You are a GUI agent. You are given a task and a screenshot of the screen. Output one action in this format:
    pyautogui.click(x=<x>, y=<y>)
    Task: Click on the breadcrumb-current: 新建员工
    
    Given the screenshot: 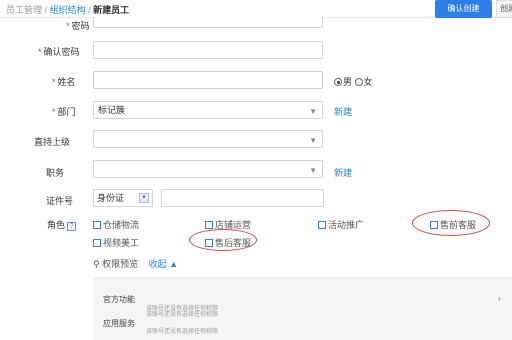 What is the action you would take?
    pyautogui.click(x=111, y=10)
    